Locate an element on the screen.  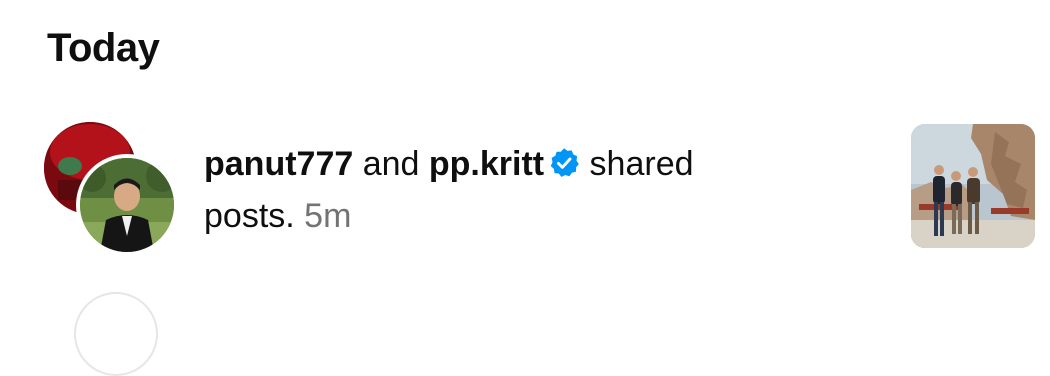
username-panut777: panut777 is located at coordinates (278, 164).